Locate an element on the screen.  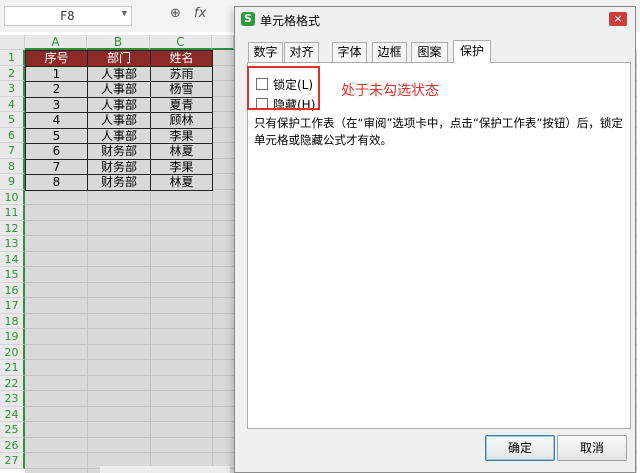
row-header: 13 is located at coordinates (12, 244).